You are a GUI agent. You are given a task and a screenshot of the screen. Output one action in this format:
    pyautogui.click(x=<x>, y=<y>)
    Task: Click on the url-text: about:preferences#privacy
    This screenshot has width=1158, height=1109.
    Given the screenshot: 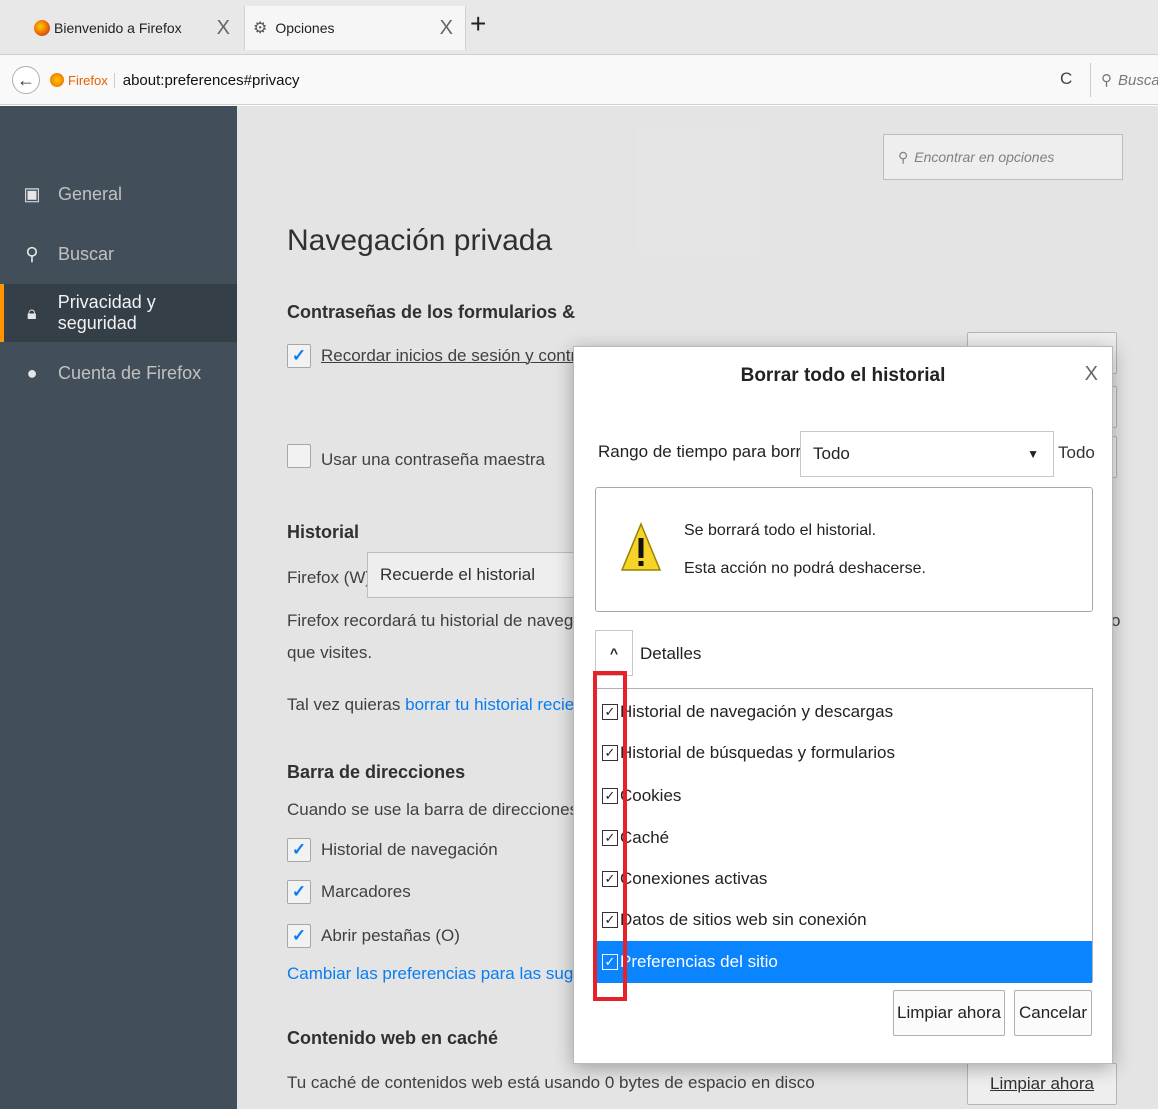 What is the action you would take?
    pyautogui.click(x=211, y=80)
    